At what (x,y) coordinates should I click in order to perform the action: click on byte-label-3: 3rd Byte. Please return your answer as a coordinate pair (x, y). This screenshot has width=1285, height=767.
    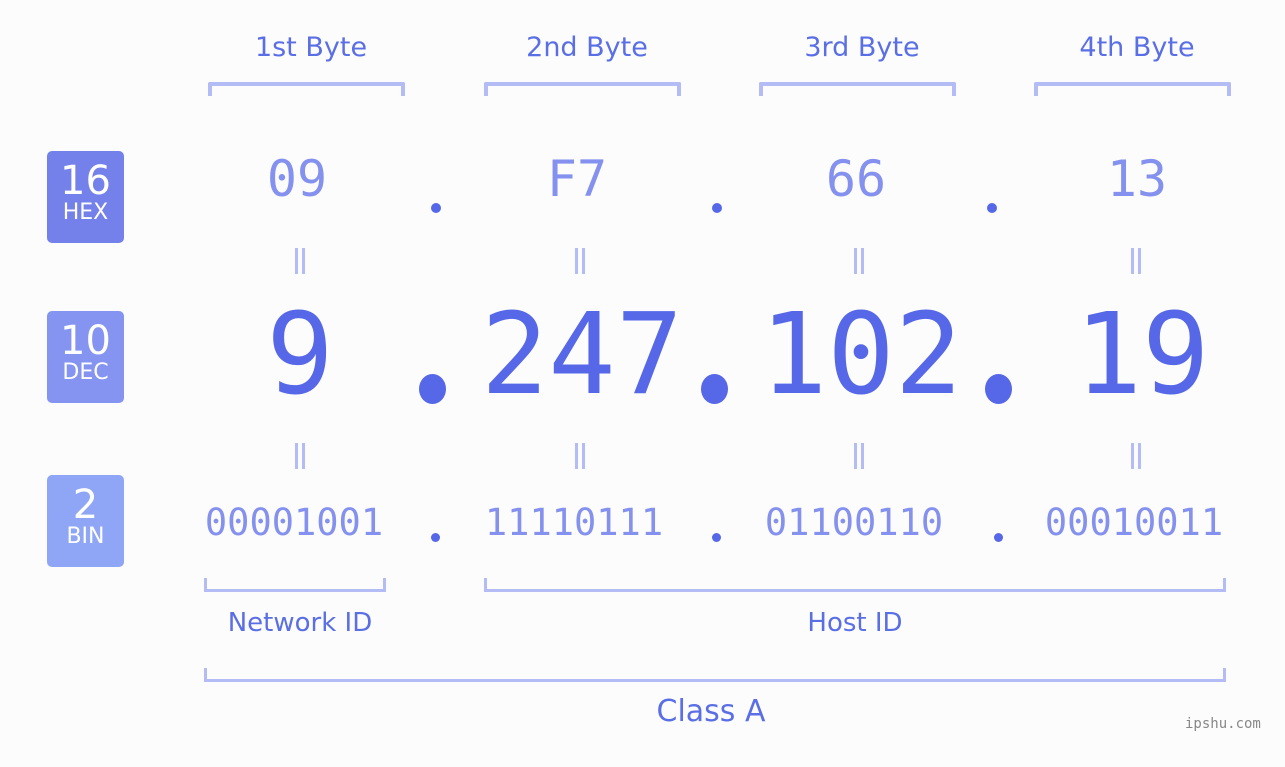
    Looking at the image, I should click on (862, 47).